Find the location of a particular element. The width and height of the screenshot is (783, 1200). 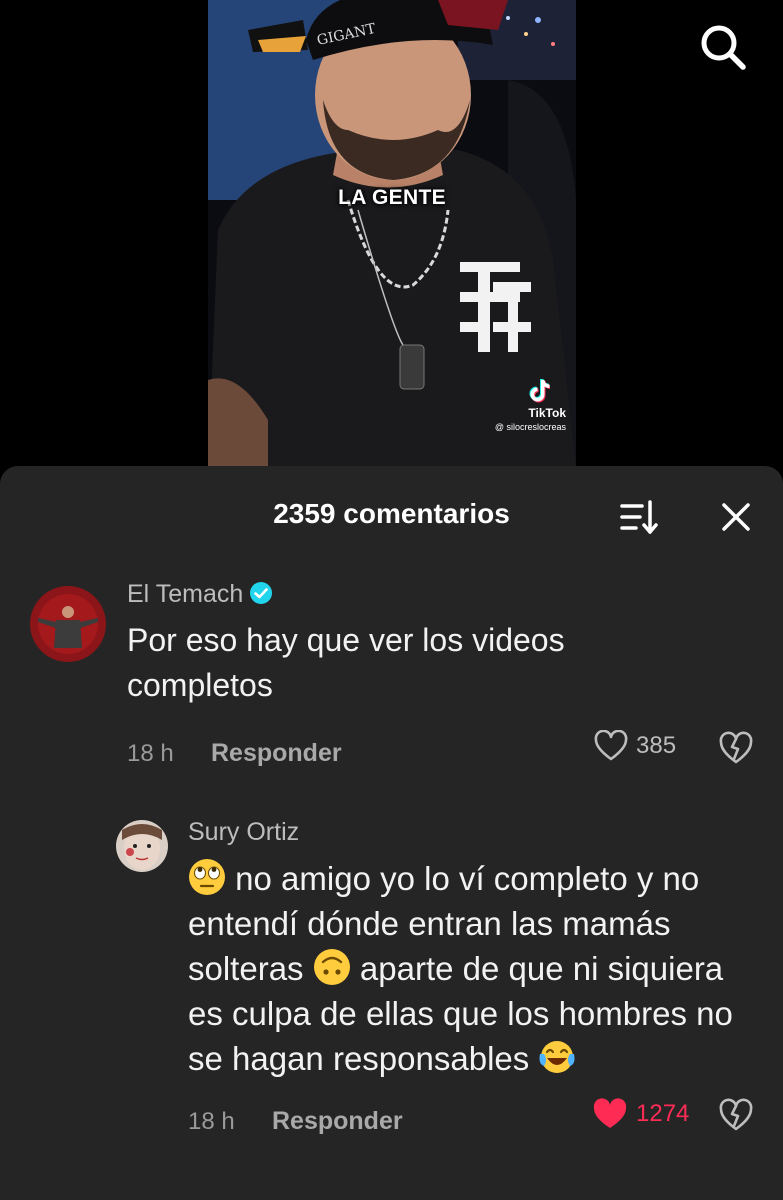

tiktok-logo-icon is located at coordinates (539, 391).